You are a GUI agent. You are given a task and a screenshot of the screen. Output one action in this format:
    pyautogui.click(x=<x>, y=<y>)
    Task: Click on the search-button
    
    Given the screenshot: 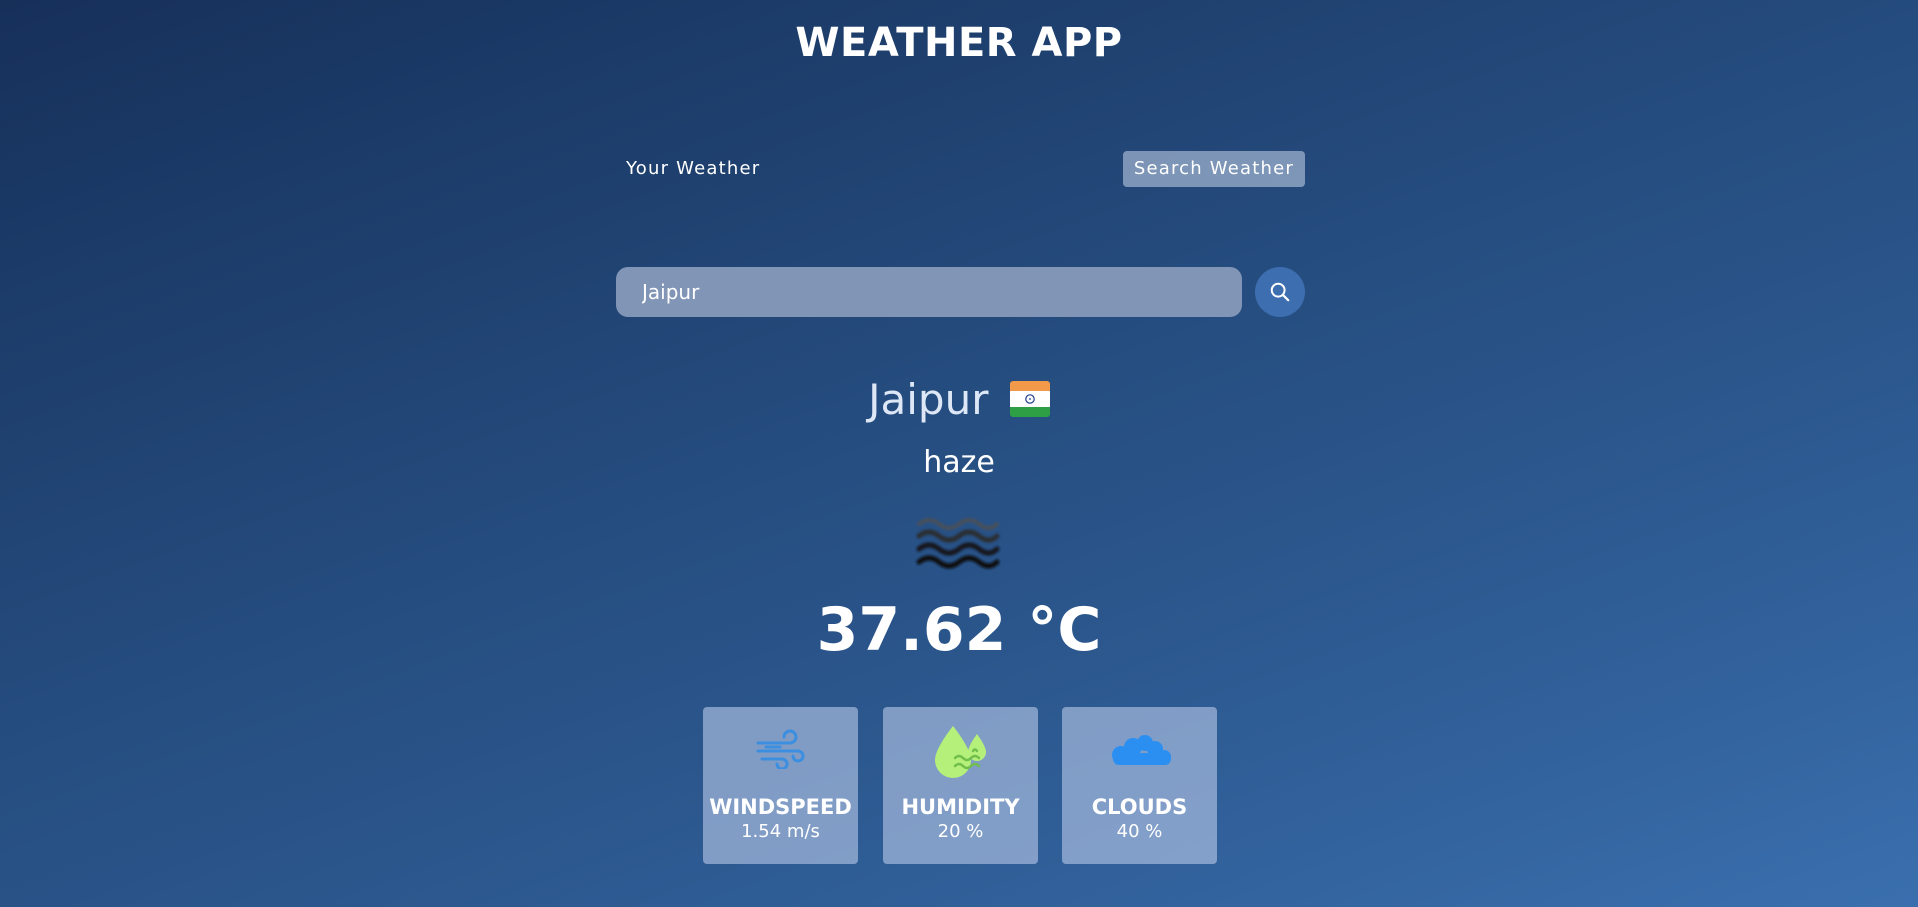 What is the action you would take?
    pyautogui.click(x=1280, y=292)
    